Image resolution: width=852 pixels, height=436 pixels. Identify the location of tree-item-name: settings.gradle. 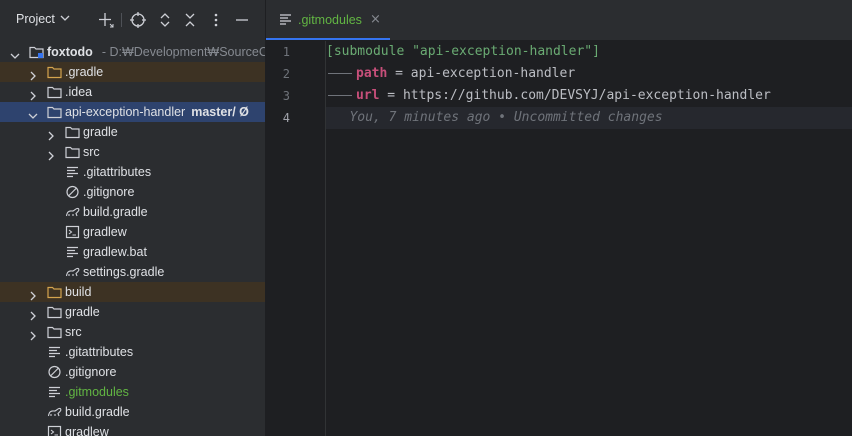
(124, 272).